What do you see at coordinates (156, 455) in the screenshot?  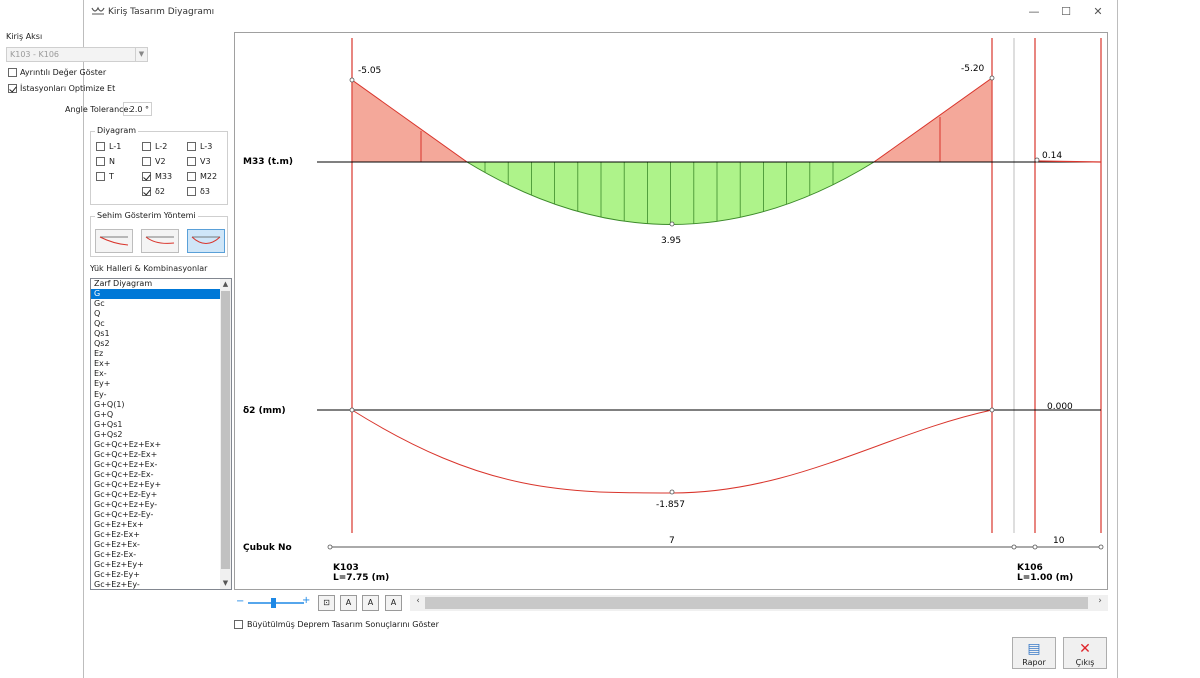 I see `load-case-item: Gc+Qc+Ez-Ex+` at bounding box center [156, 455].